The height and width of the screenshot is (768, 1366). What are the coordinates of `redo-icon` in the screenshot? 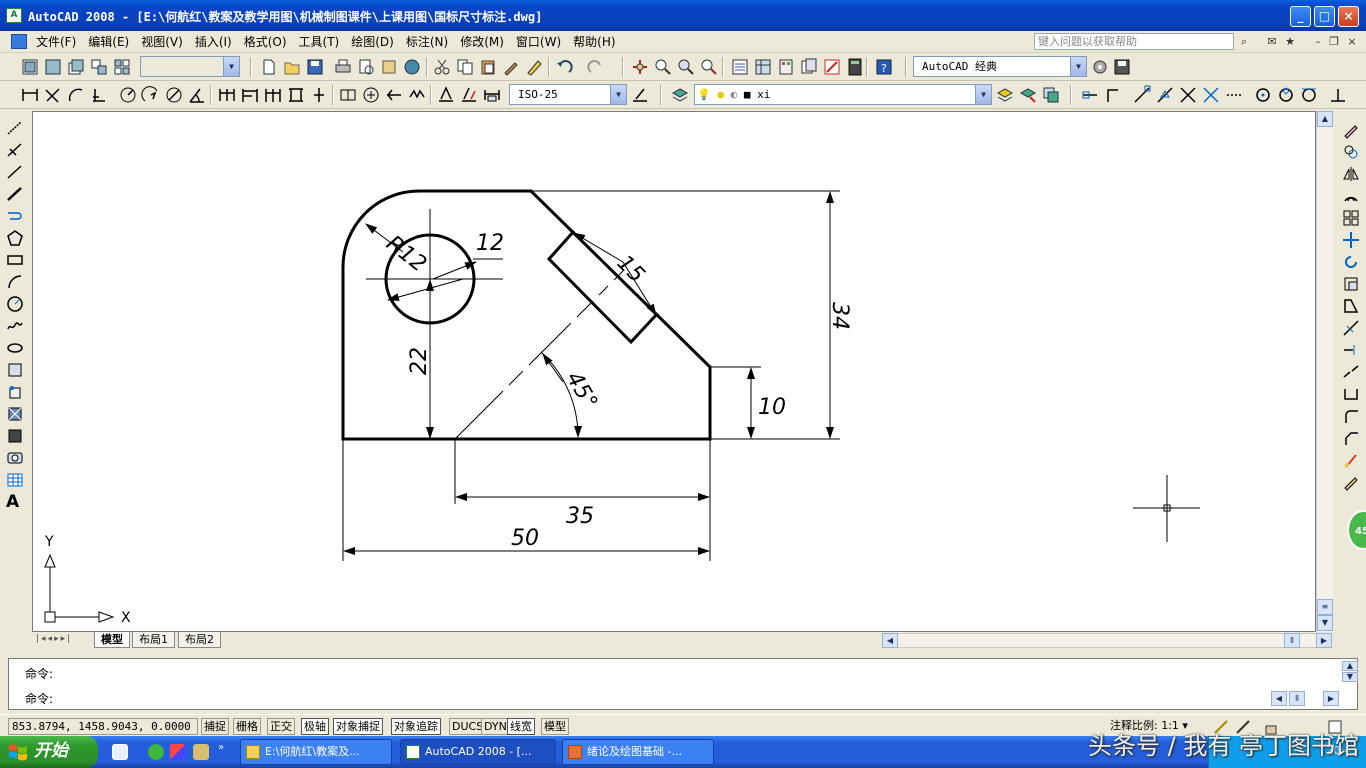 It's located at (596, 67).